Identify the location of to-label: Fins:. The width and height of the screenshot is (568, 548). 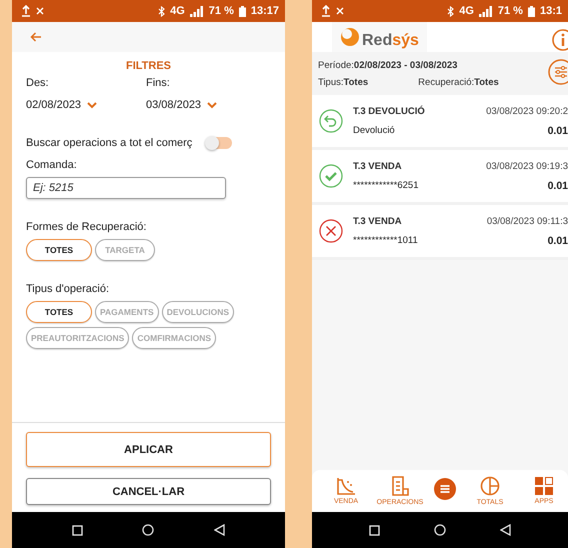
(158, 83).